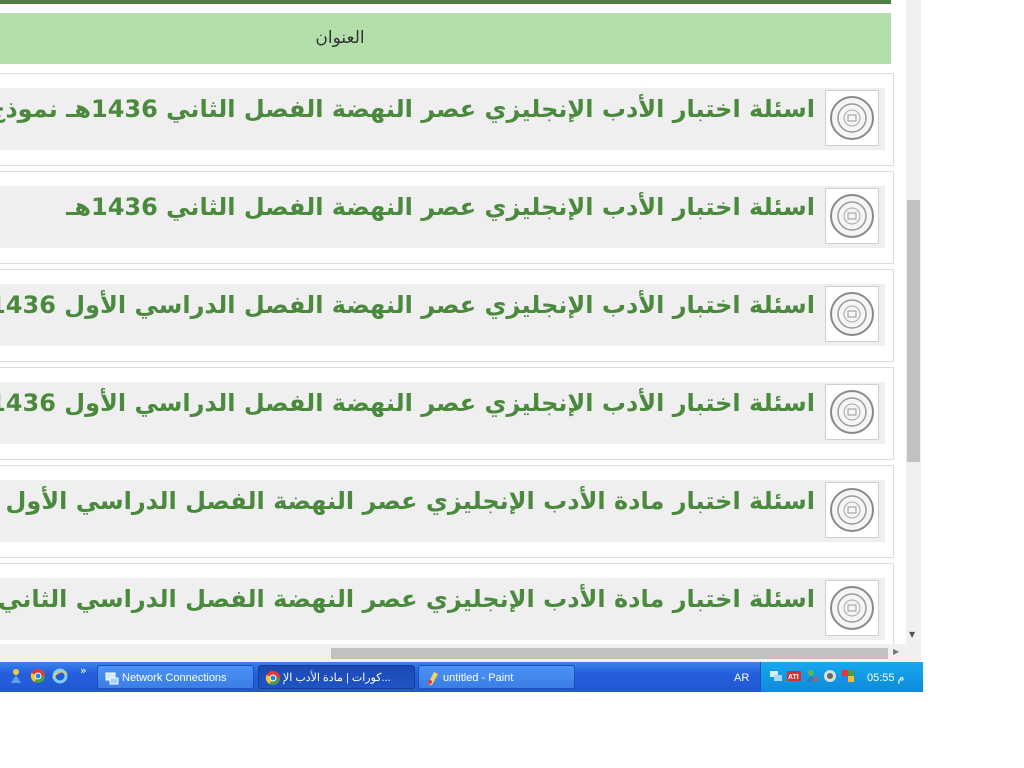 This screenshot has width=1024, height=768. What do you see at coordinates (112, 678) in the screenshot?
I see `network-icon` at bounding box center [112, 678].